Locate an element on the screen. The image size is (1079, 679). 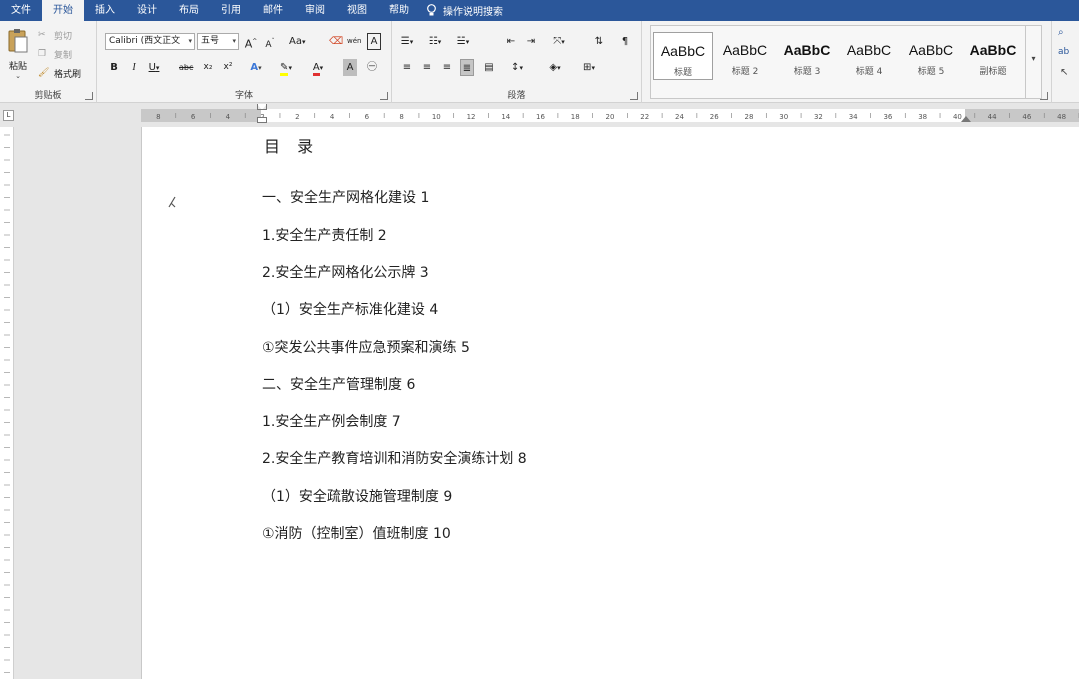
justify-icon: ≣ is located at coordinates (467, 67).